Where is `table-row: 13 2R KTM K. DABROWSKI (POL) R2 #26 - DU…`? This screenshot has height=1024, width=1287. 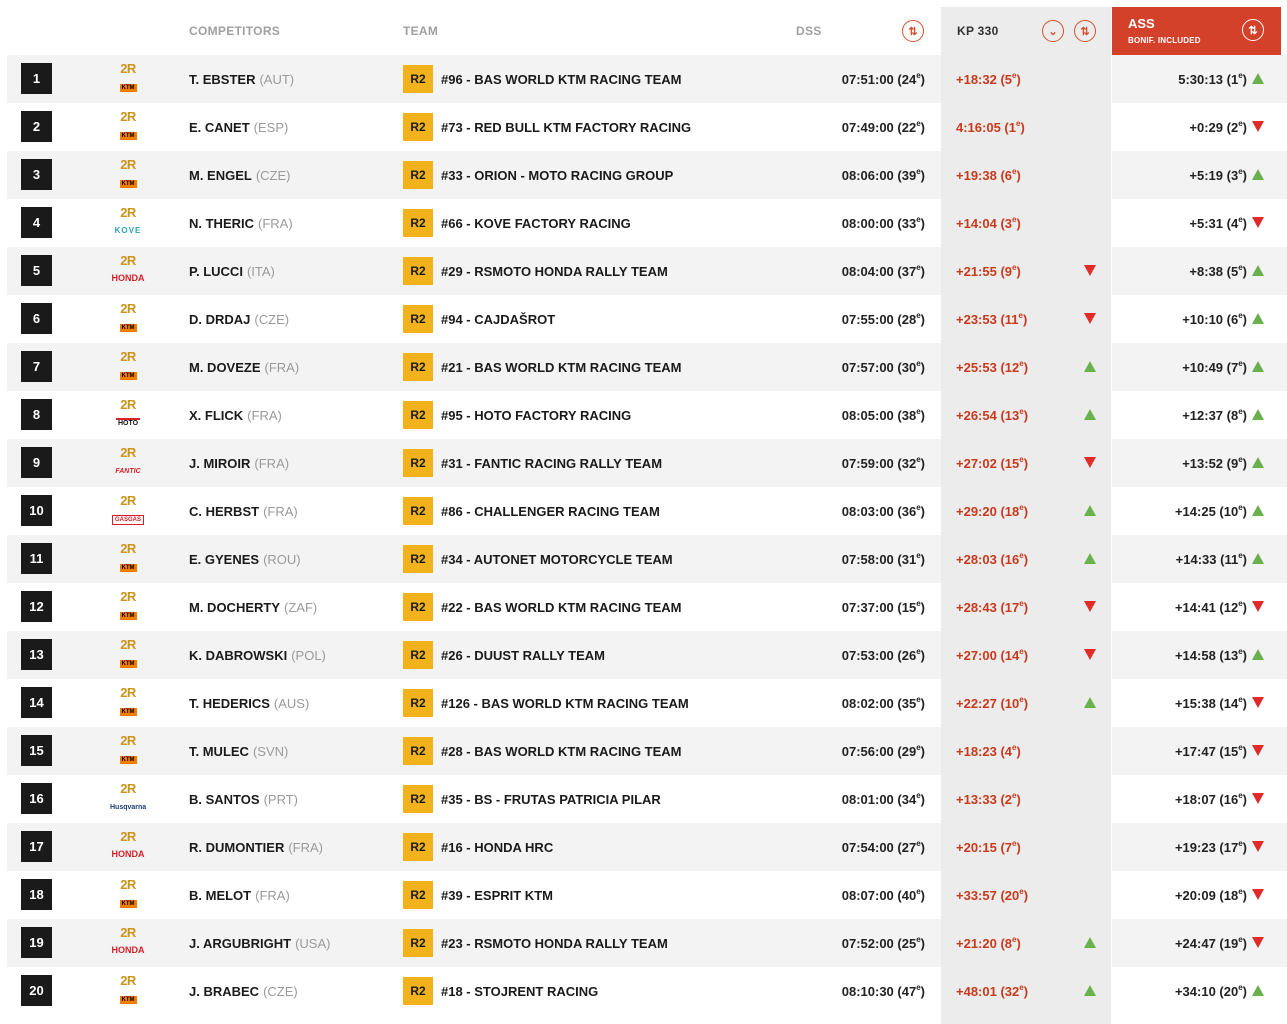 table-row: 13 2R KTM K. DABROWSKI (POL) R2 #26 - DU… is located at coordinates (643, 655).